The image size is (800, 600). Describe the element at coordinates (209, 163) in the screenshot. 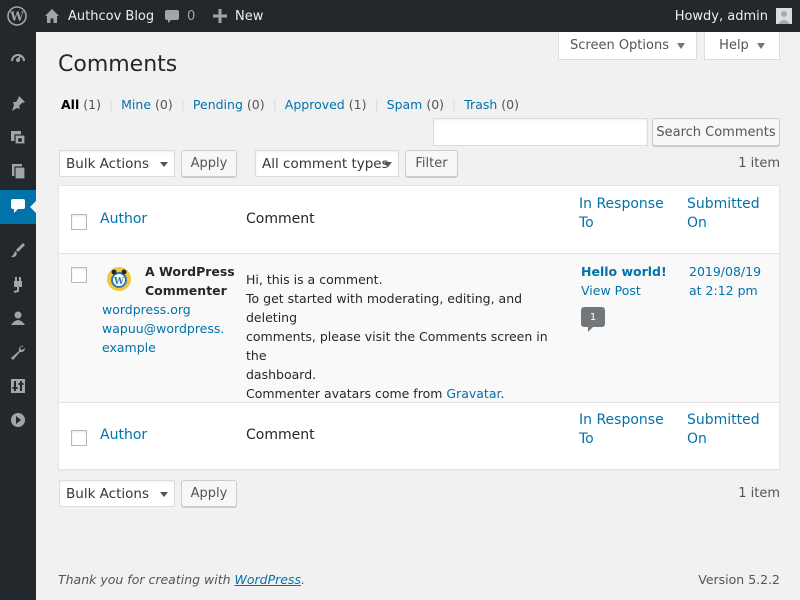

I see `apply-button-top: Apply` at that location.